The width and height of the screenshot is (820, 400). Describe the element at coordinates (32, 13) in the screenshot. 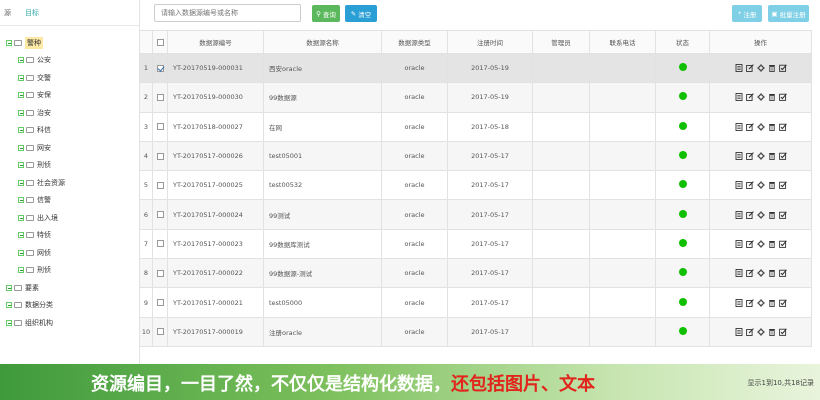

I see `tab-target: 目标` at that location.